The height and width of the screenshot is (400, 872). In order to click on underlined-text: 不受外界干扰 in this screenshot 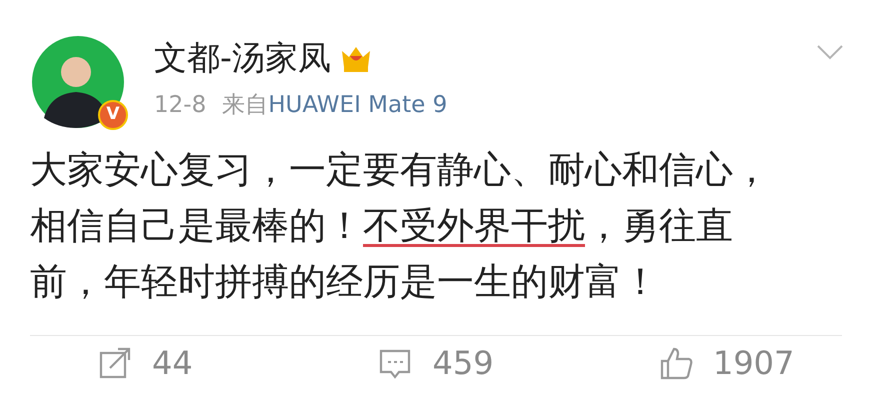, I will do `click(474, 226)`.